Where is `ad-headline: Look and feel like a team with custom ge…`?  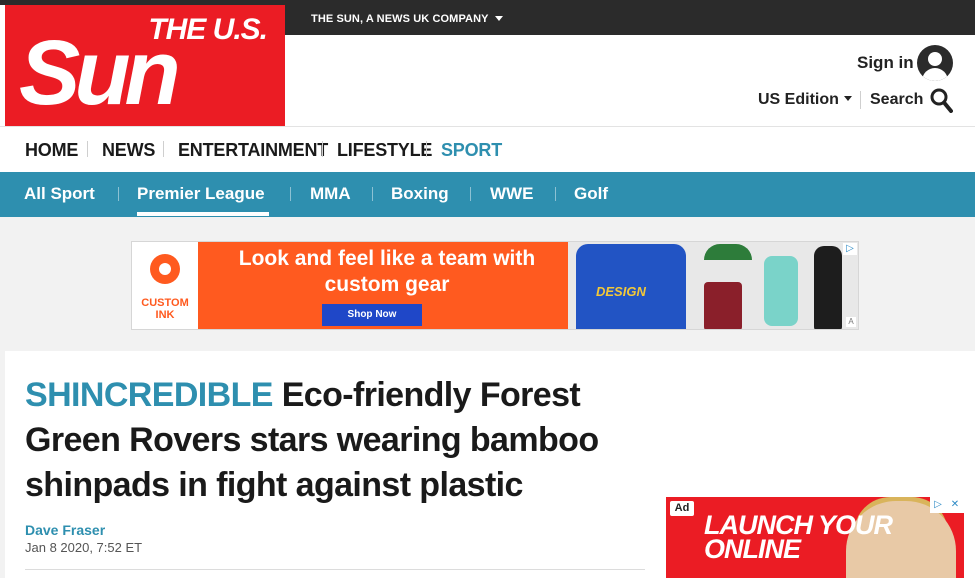 ad-headline: Look and feel like a team with custom ge… is located at coordinates (387, 271).